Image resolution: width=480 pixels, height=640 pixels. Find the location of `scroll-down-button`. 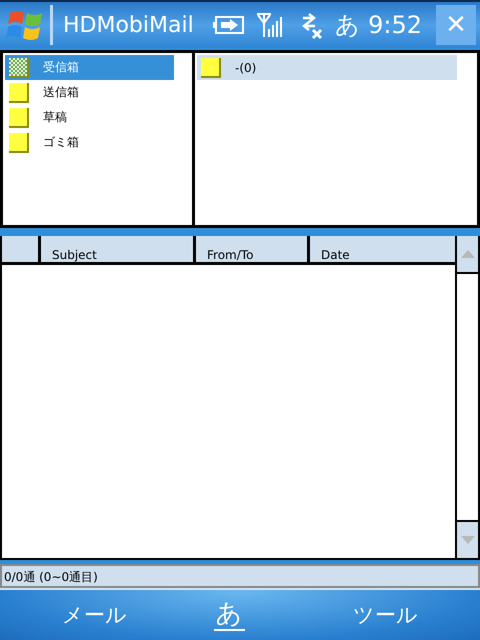

scroll-down-button is located at coordinates (467, 540).